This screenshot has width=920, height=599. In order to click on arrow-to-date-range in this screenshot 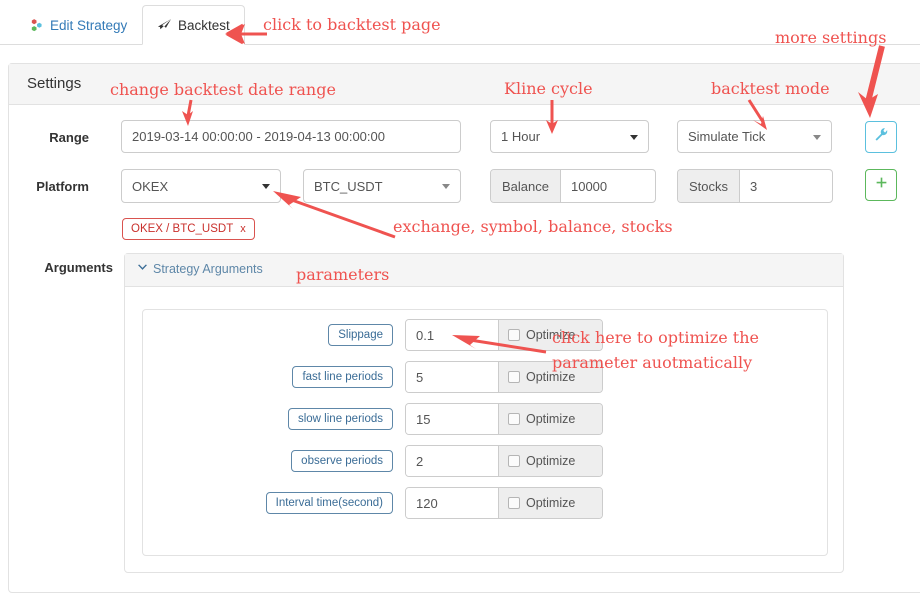, I will do `click(187, 112)`.